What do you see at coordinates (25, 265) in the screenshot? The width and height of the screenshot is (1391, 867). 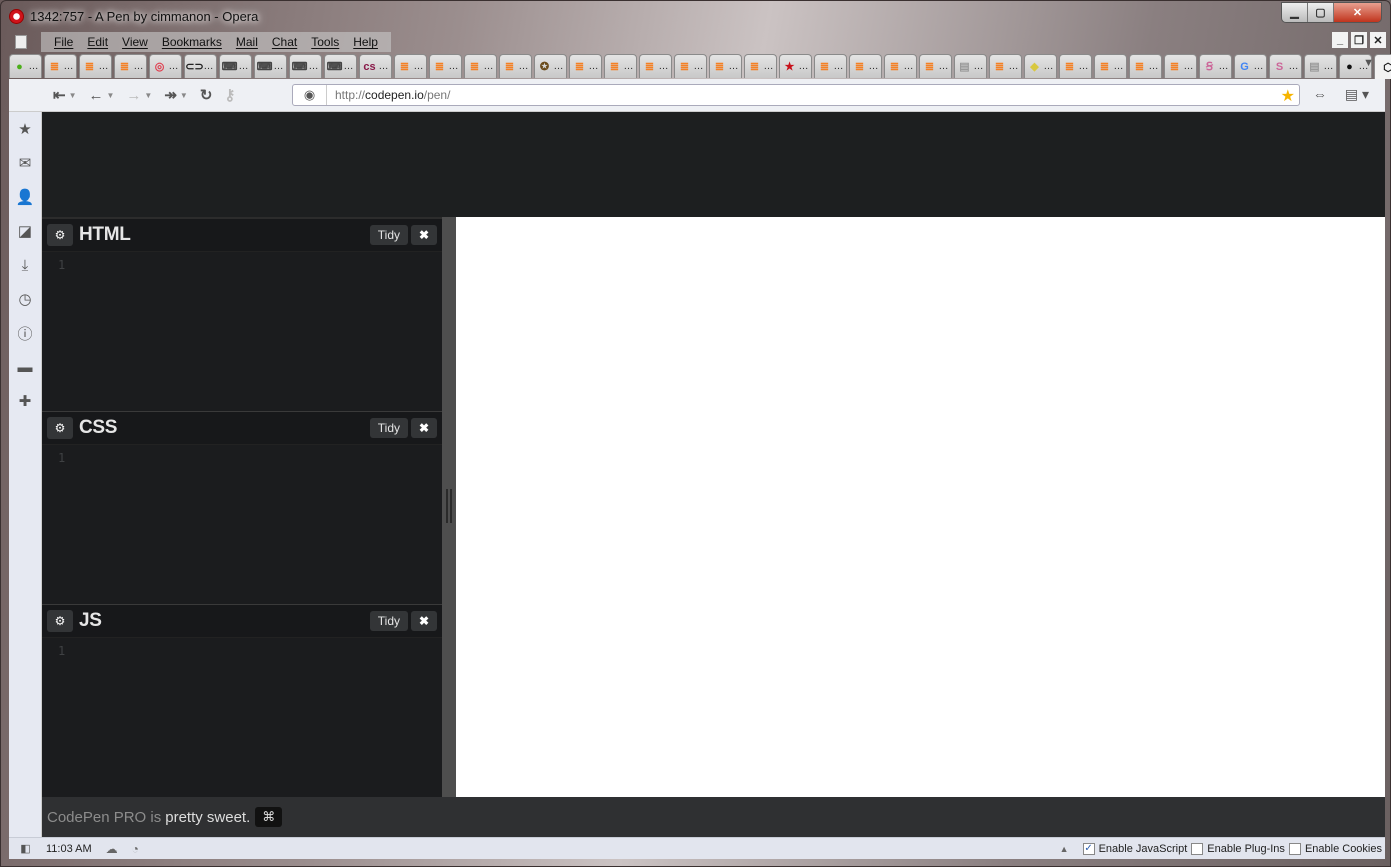 I see `downloads-icon: ⤓` at bounding box center [25, 265].